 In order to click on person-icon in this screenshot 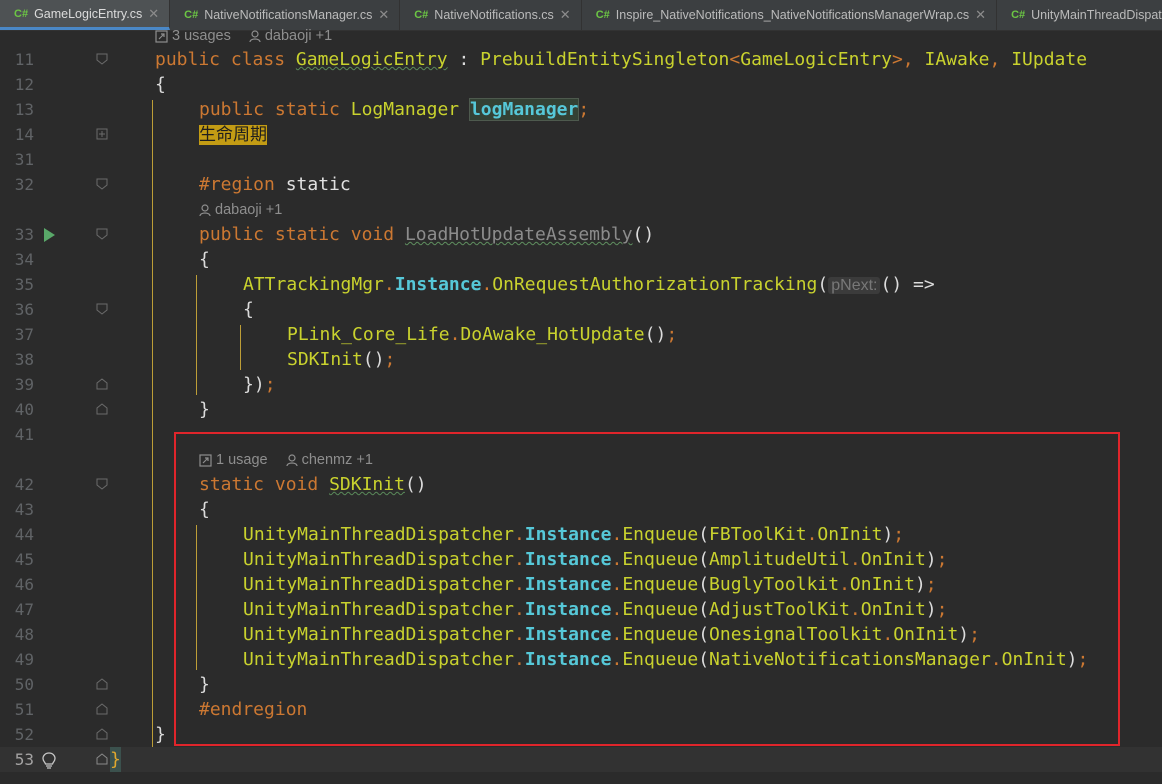, I will do `click(255, 35)`.